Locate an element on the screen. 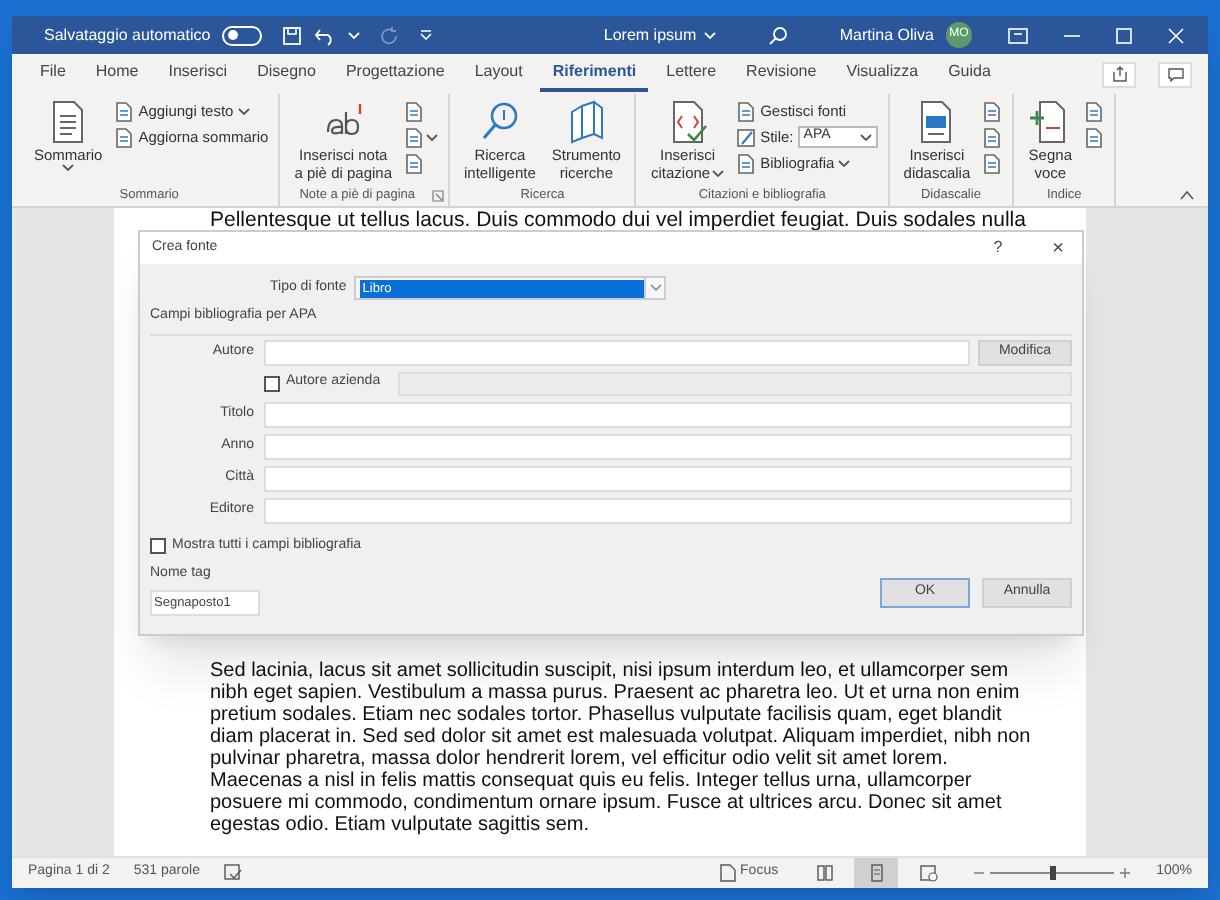  zoom-in-icon is located at coordinates (1125, 873).